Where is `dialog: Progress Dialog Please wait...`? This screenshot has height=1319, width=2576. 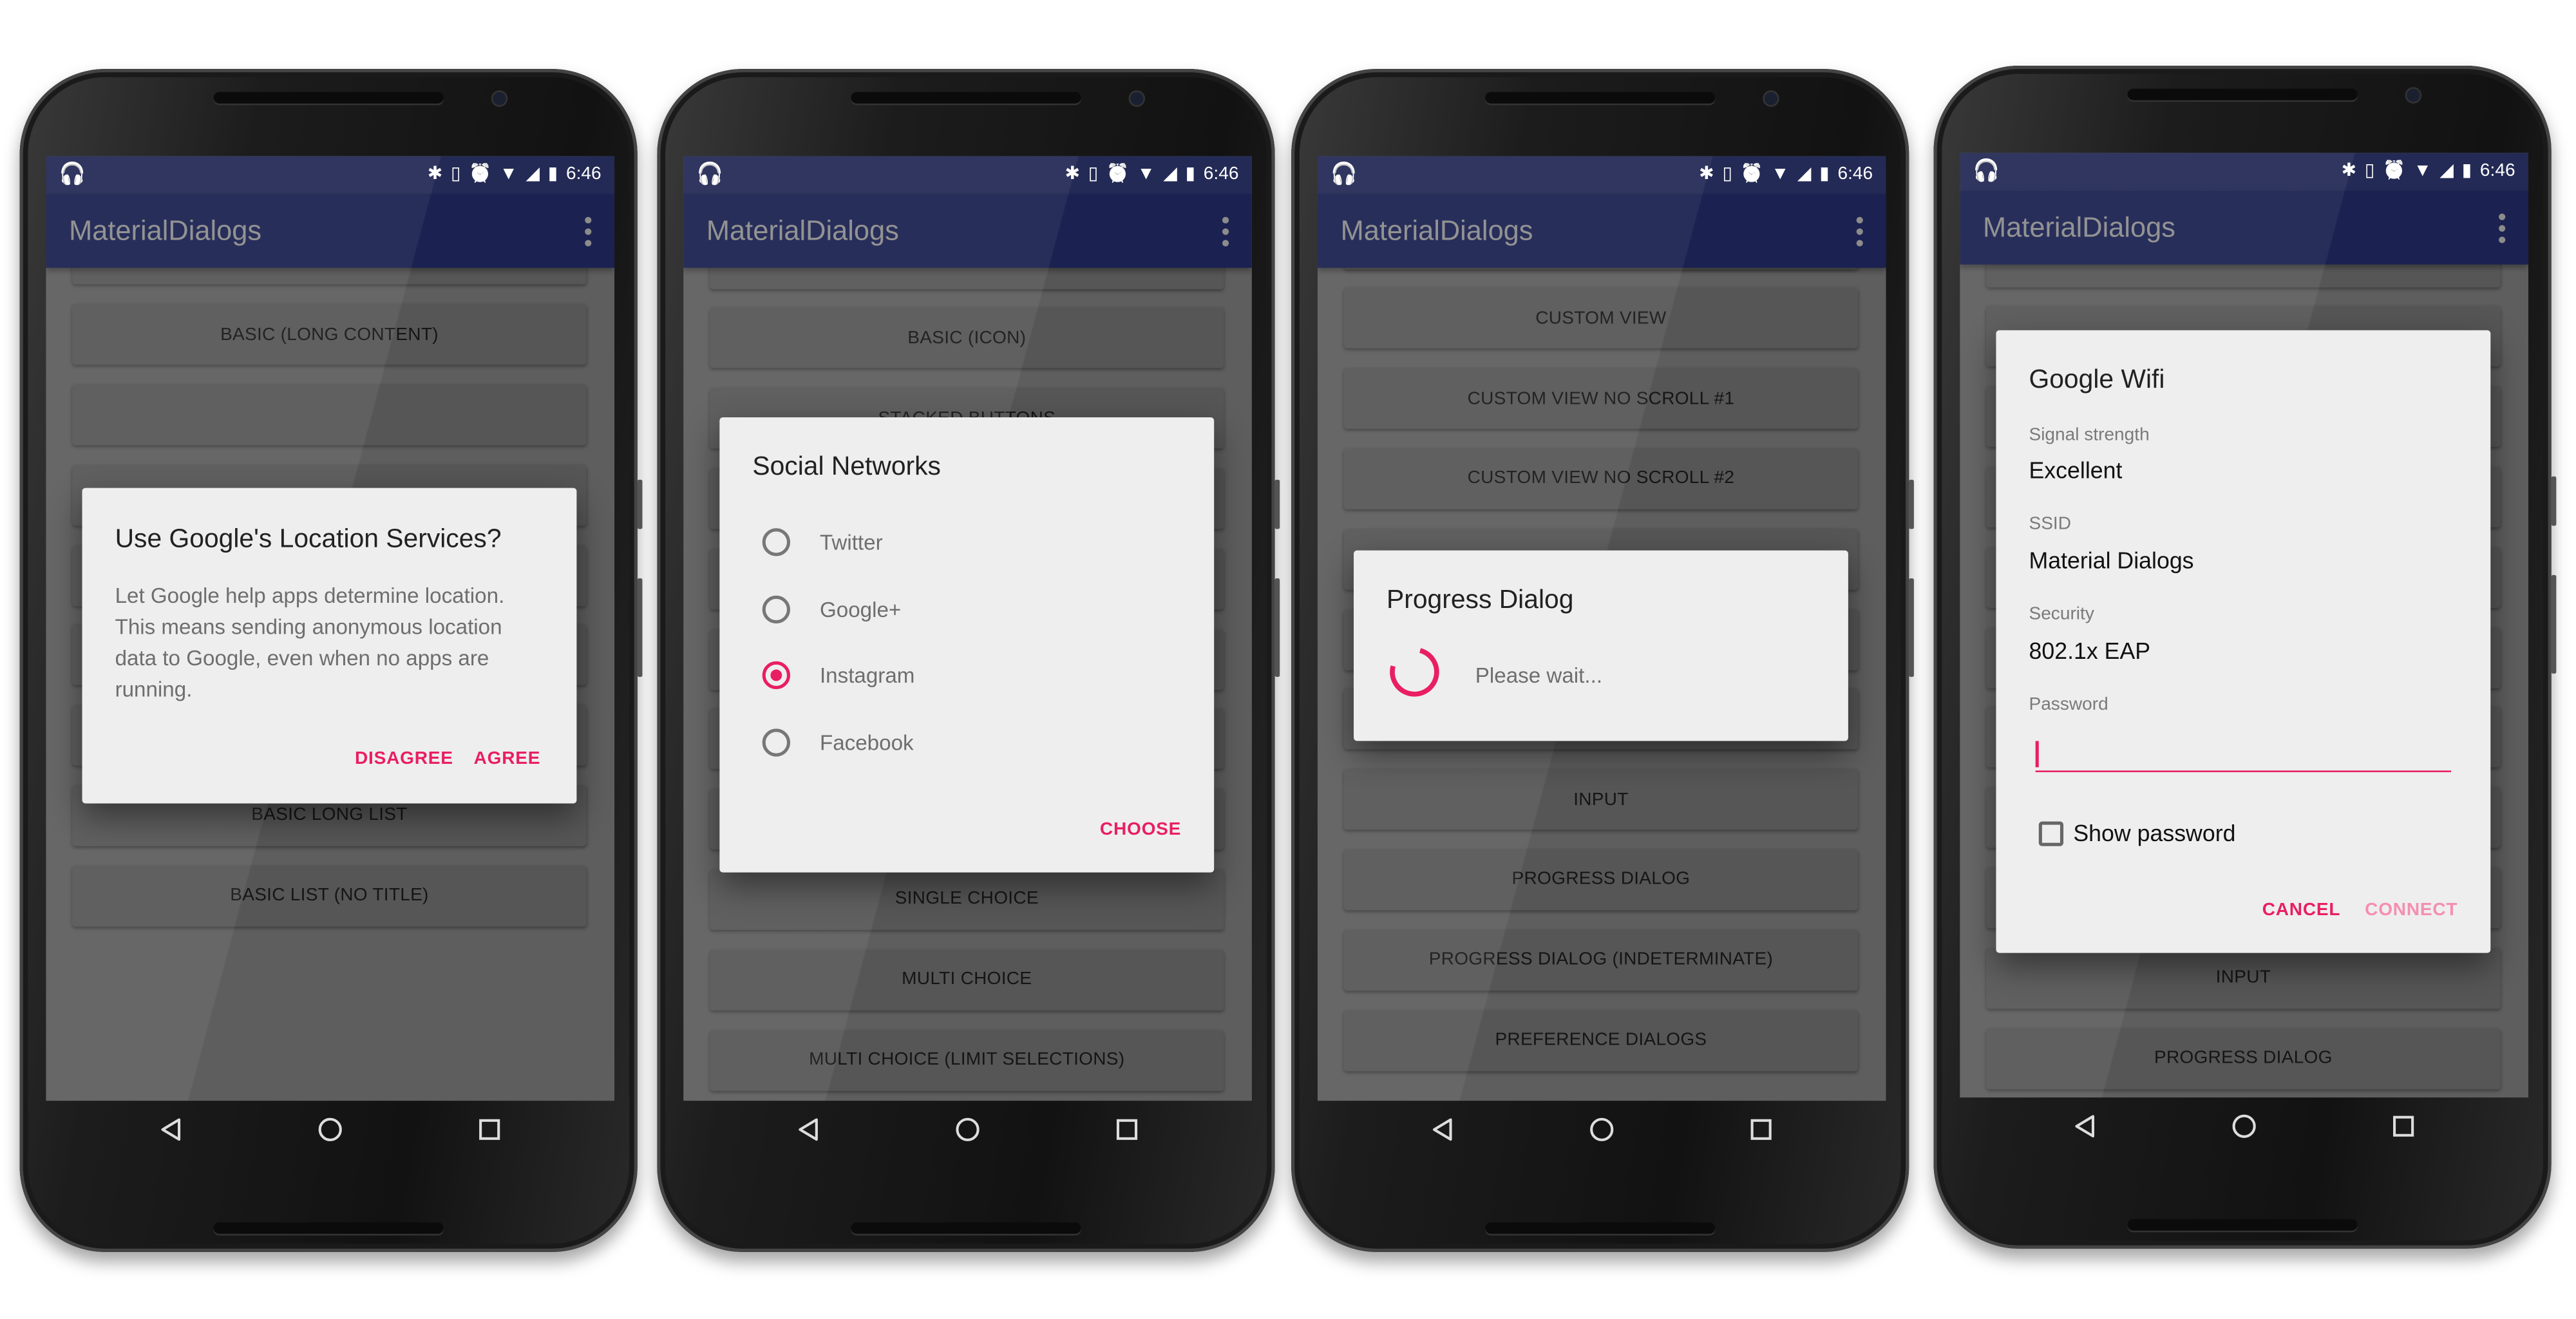 dialog: Progress Dialog Please wait... is located at coordinates (1601, 645).